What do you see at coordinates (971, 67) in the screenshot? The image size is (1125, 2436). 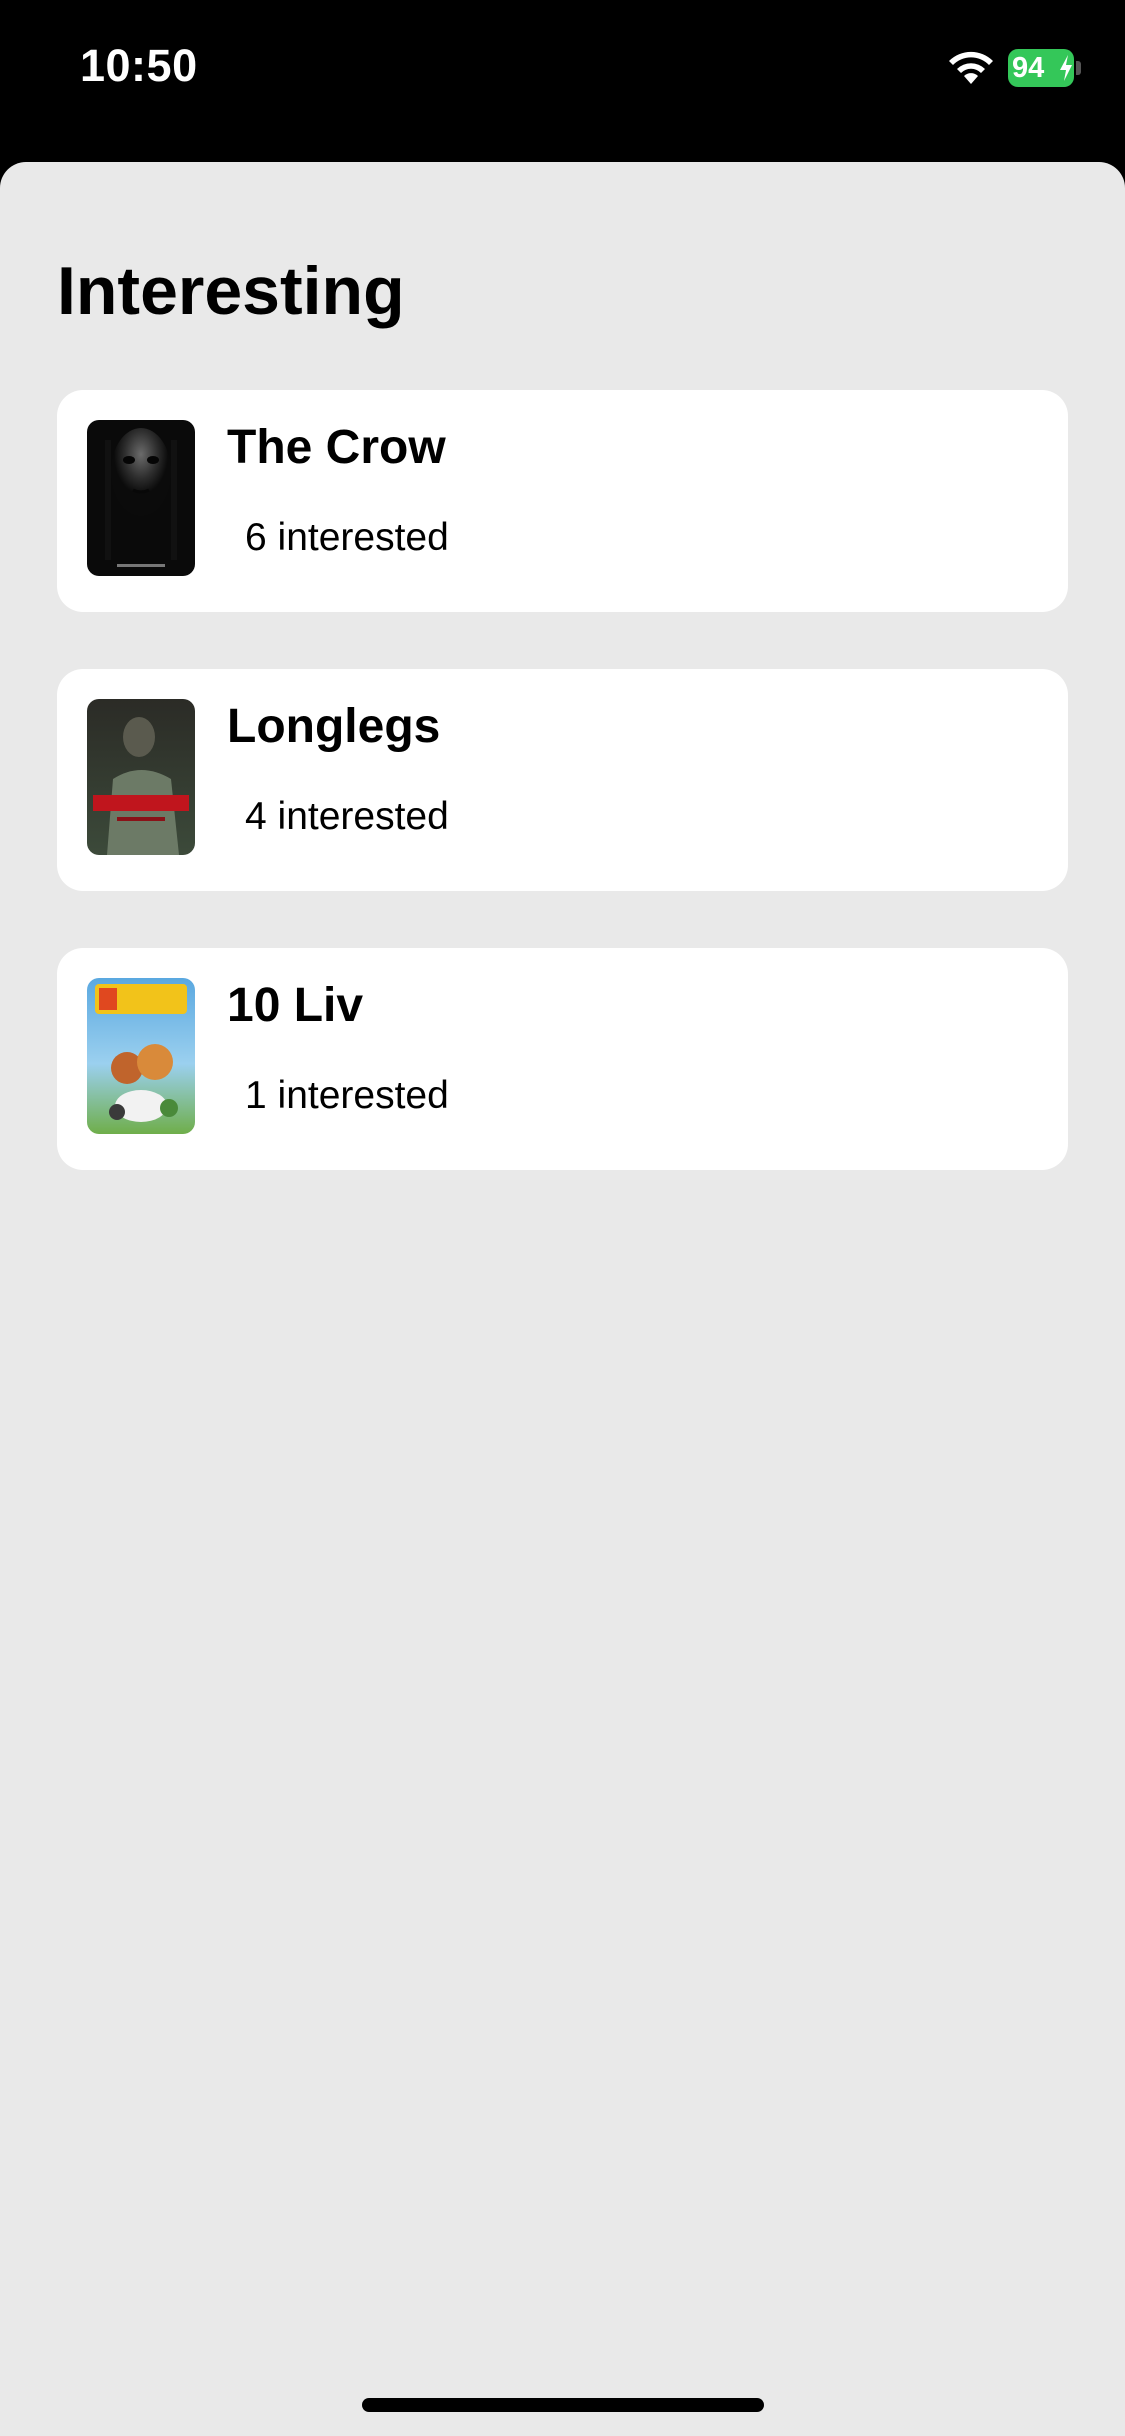 I see `wifi-icon` at bounding box center [971, 67].